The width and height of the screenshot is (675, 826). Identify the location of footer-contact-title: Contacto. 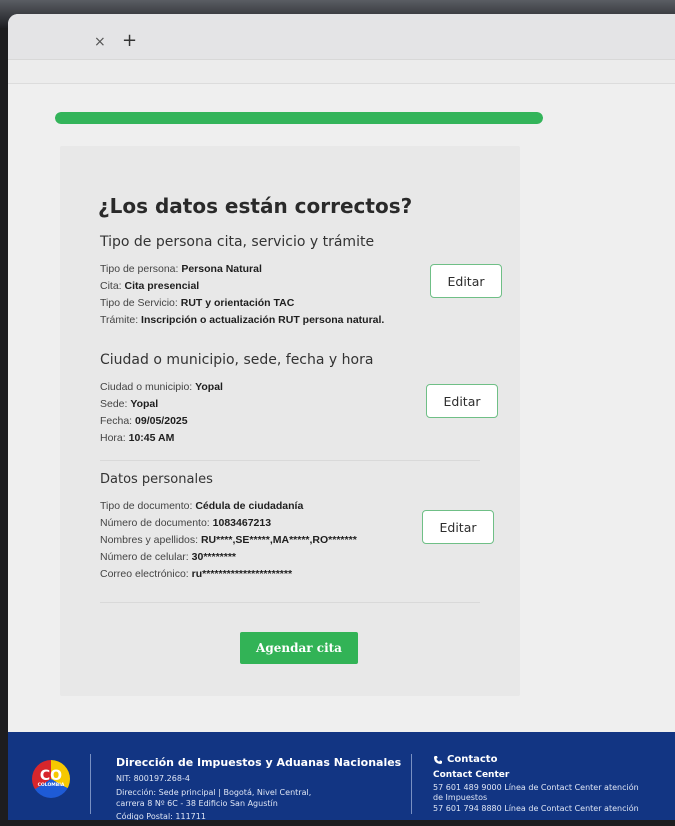
(465, 759).